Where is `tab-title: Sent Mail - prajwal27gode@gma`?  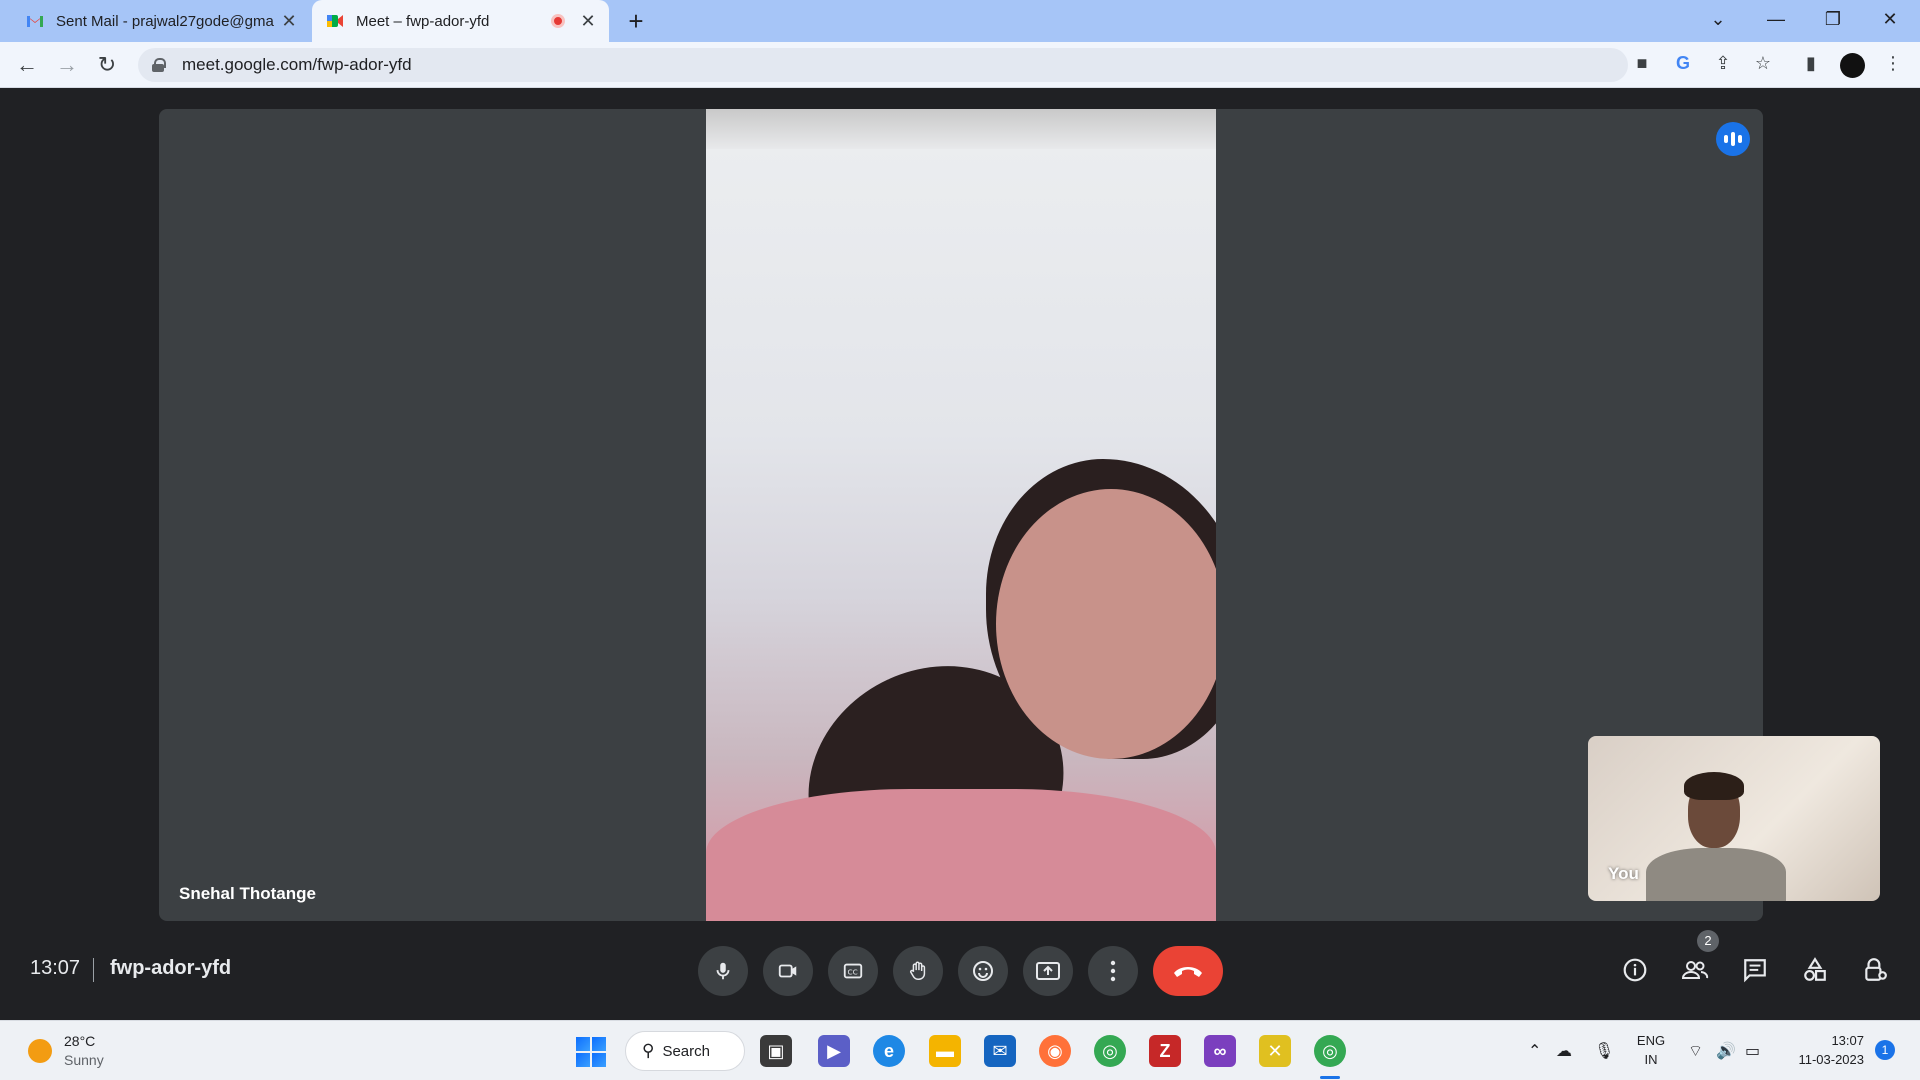
tab-title: Sent Mail - prajwal27gode@gma is located at coordinates (165, 21).